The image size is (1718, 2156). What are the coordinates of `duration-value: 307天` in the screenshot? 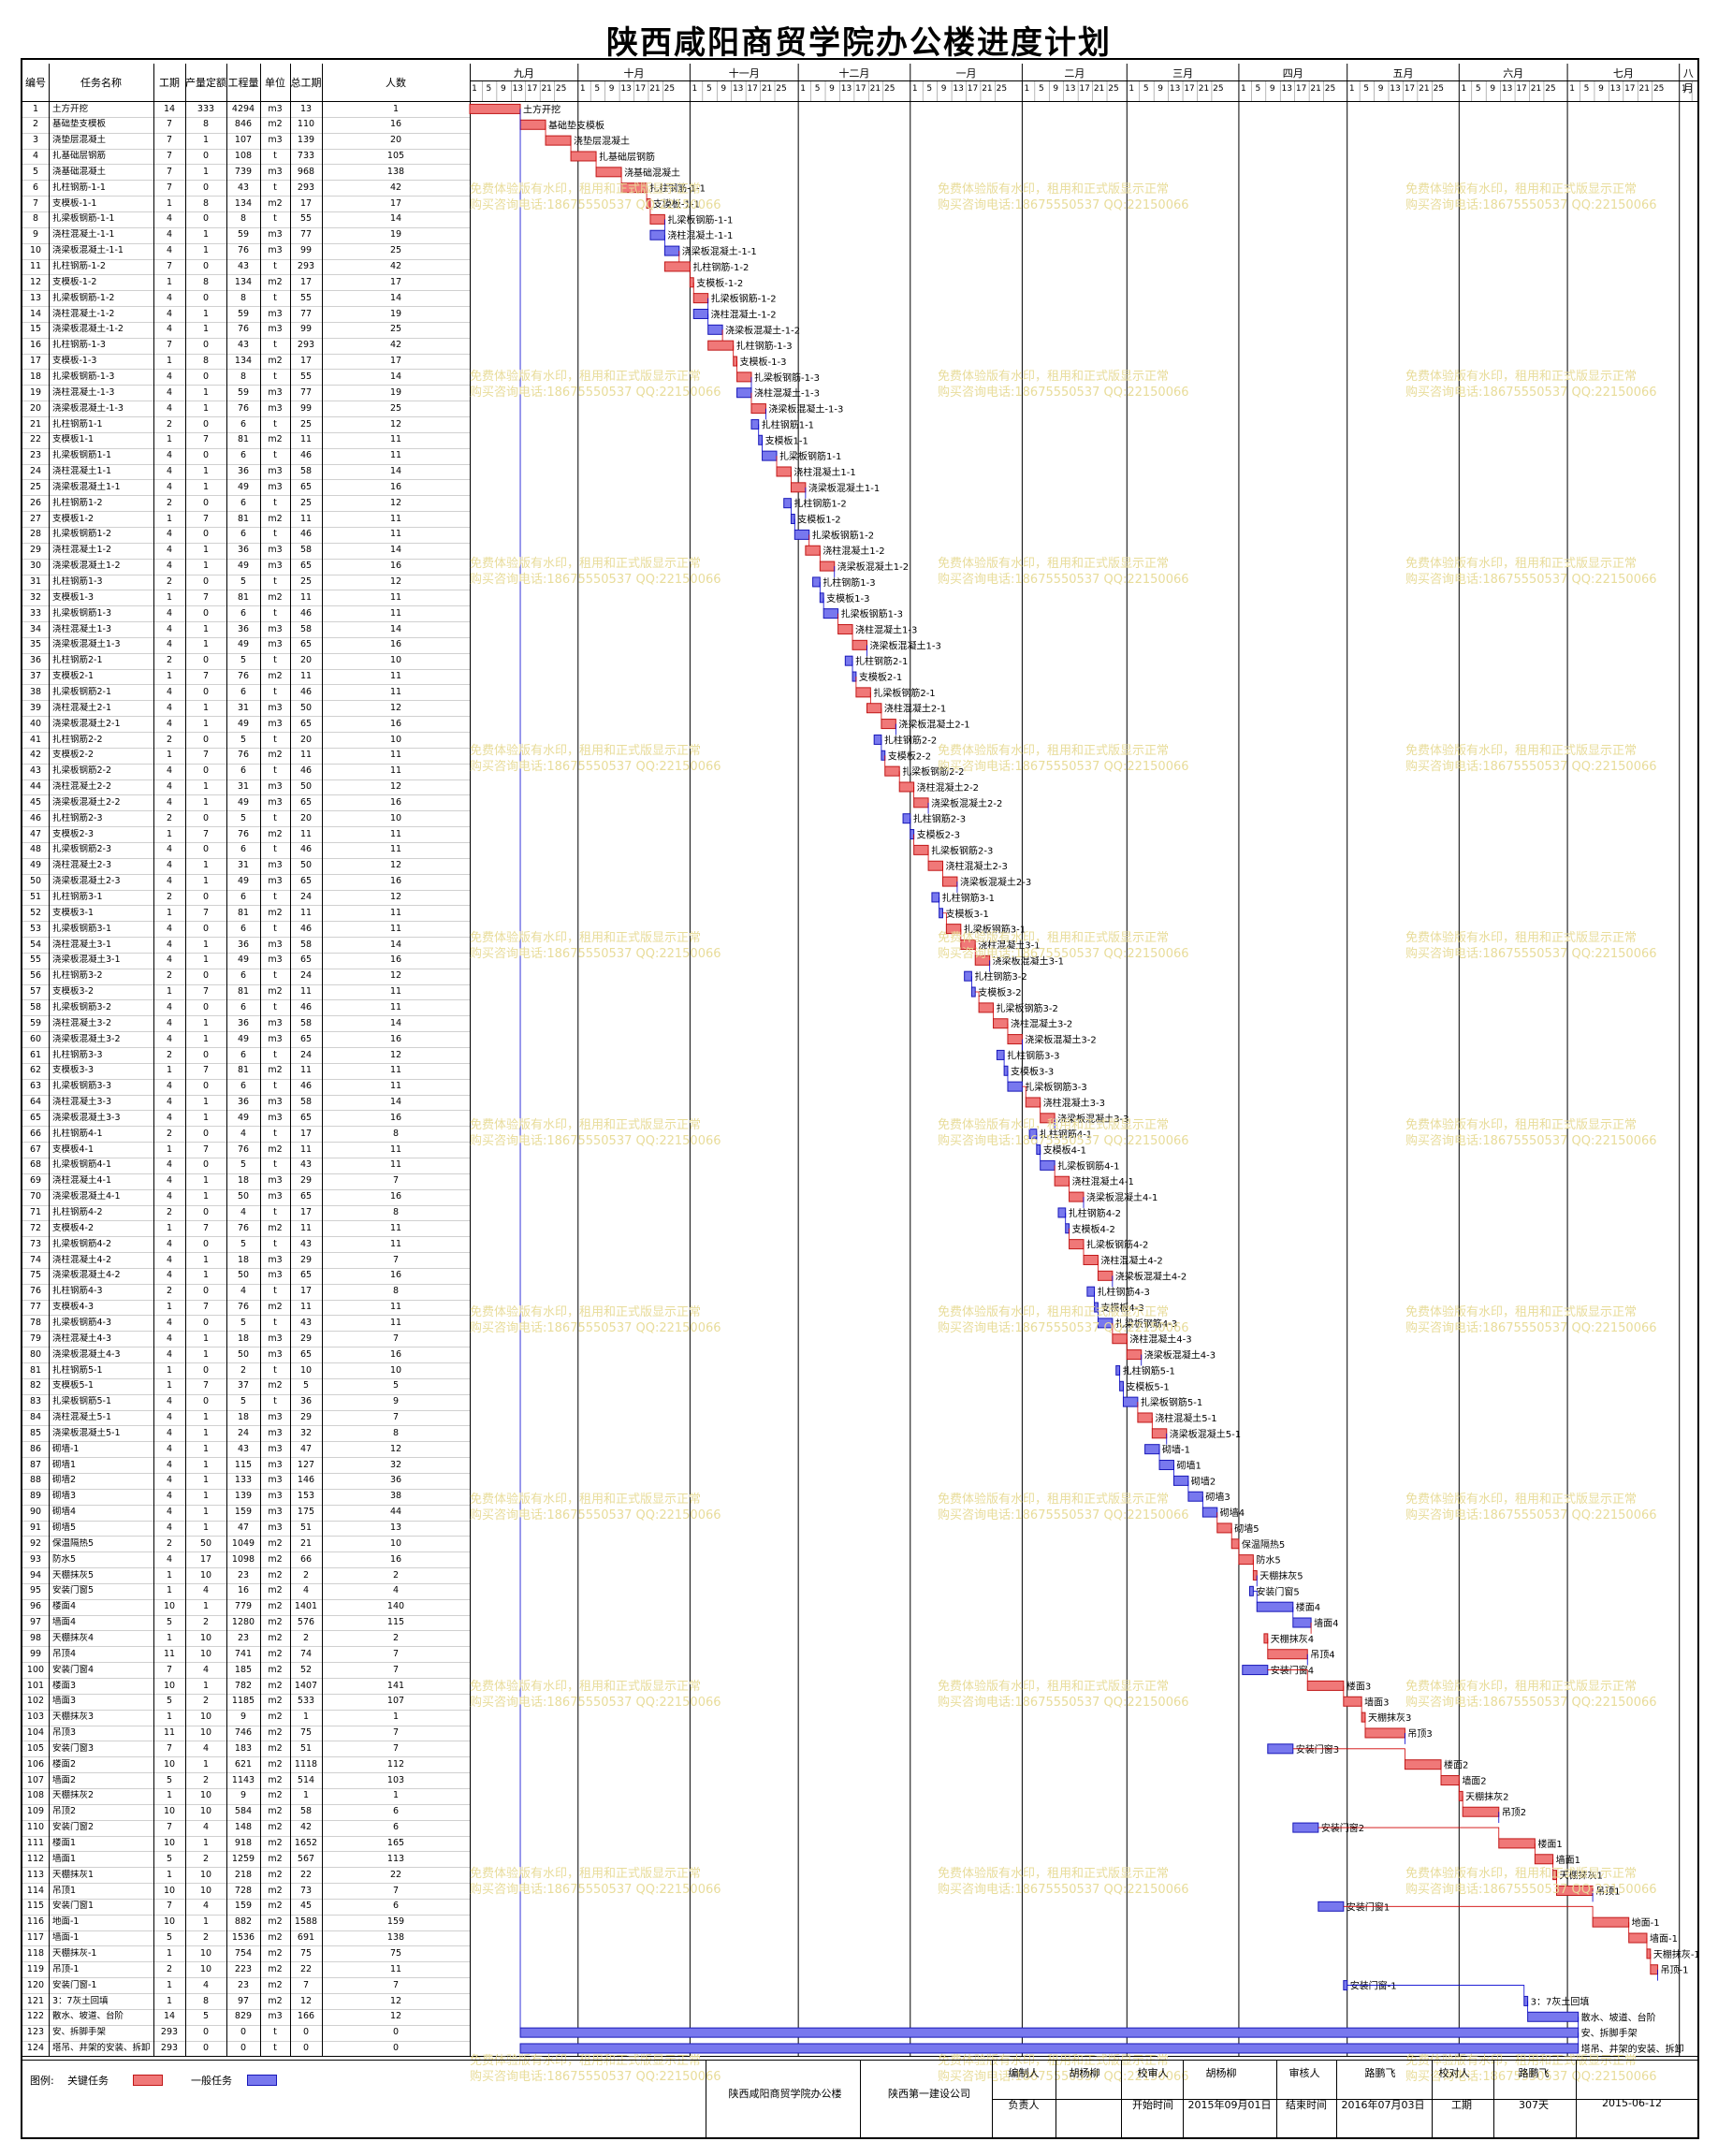 It's located at (1534, 2105).